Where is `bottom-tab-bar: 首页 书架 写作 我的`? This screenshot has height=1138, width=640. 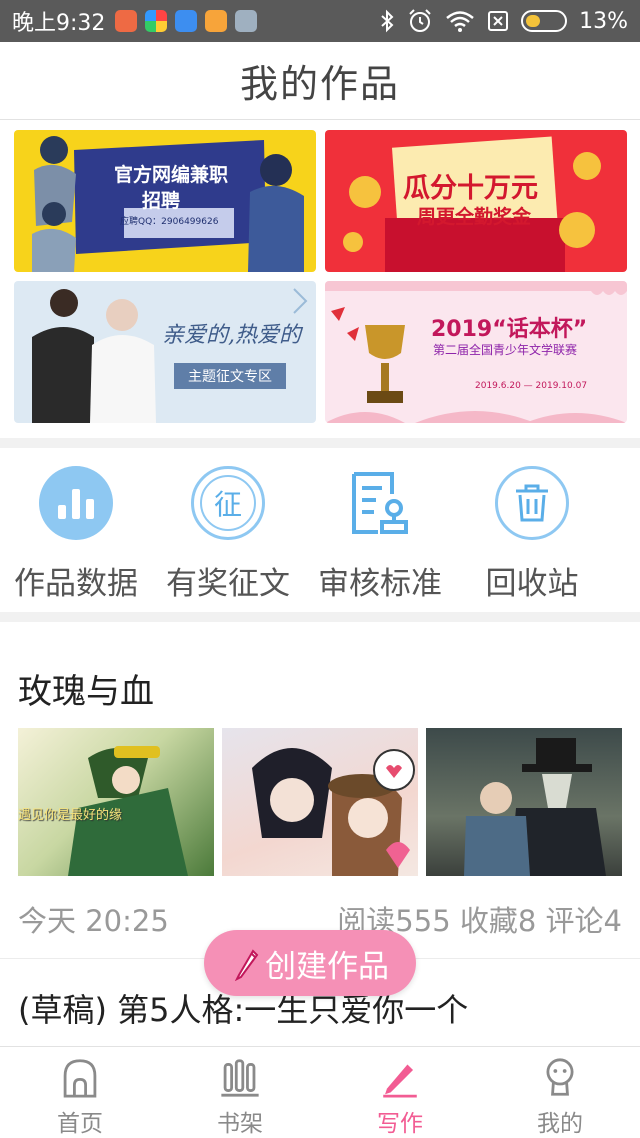
bottom-tab-bar: 首页 书架 写作 我的 is located at coordinates (320, 1092).